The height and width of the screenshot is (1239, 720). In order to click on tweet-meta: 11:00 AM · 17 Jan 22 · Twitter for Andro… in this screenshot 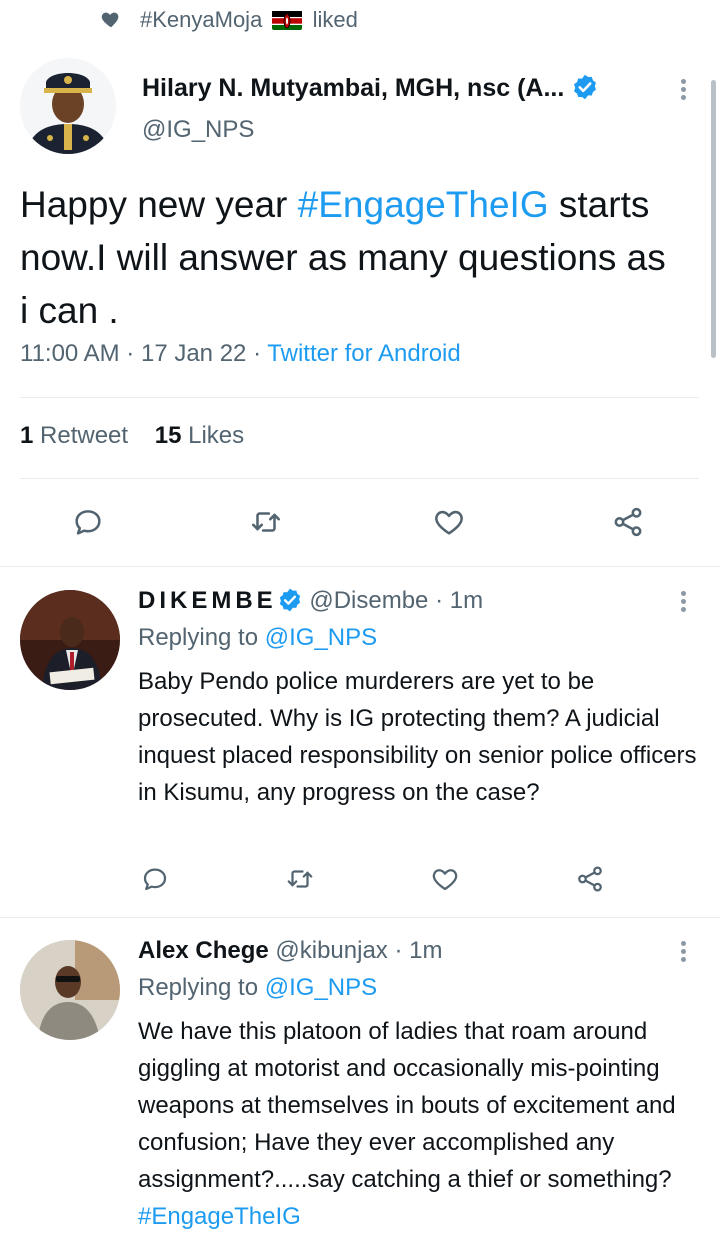, I will do `click(240, 354)`.